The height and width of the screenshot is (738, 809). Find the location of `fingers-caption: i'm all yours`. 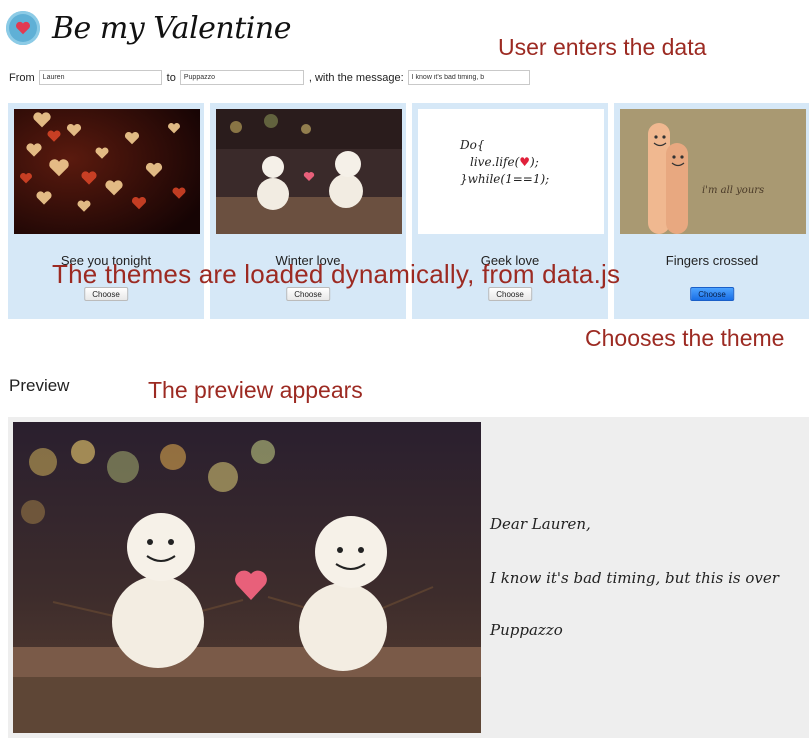

fingers-caption: i'm all yours is located at coordinates (733, 190).